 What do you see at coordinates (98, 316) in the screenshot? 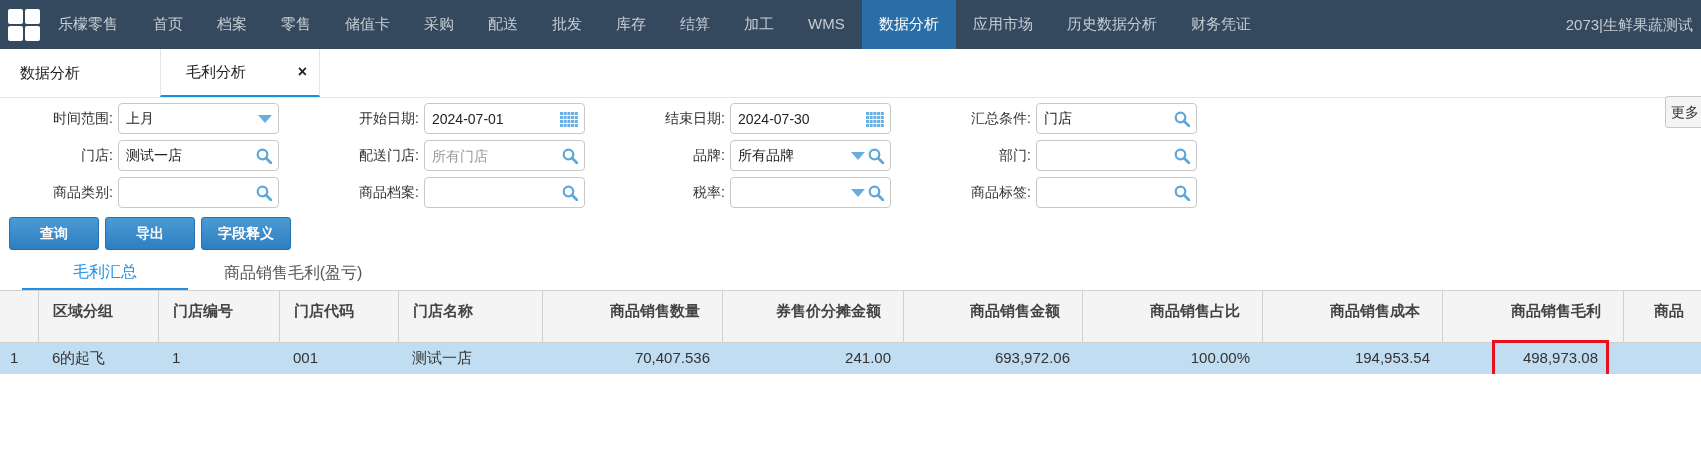
I see `column-header: 区域分组` at bounding box center [98, 316].